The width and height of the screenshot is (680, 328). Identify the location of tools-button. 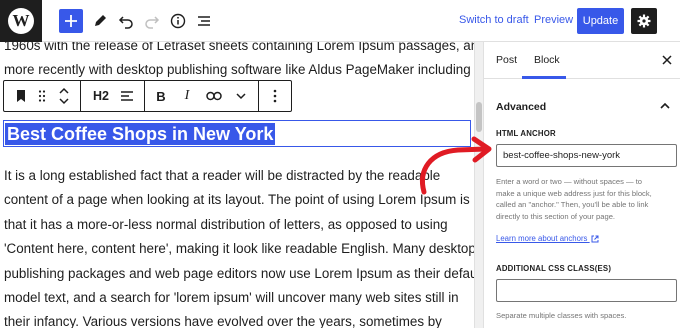
(100, 21).